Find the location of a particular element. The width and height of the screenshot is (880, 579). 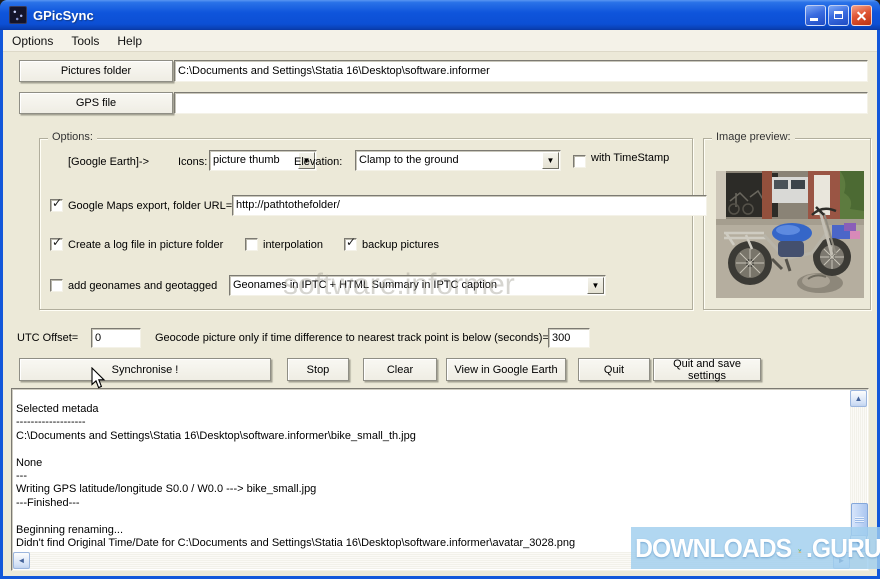

scroll-up-button: ▲ is located at coordinates (858, 398).